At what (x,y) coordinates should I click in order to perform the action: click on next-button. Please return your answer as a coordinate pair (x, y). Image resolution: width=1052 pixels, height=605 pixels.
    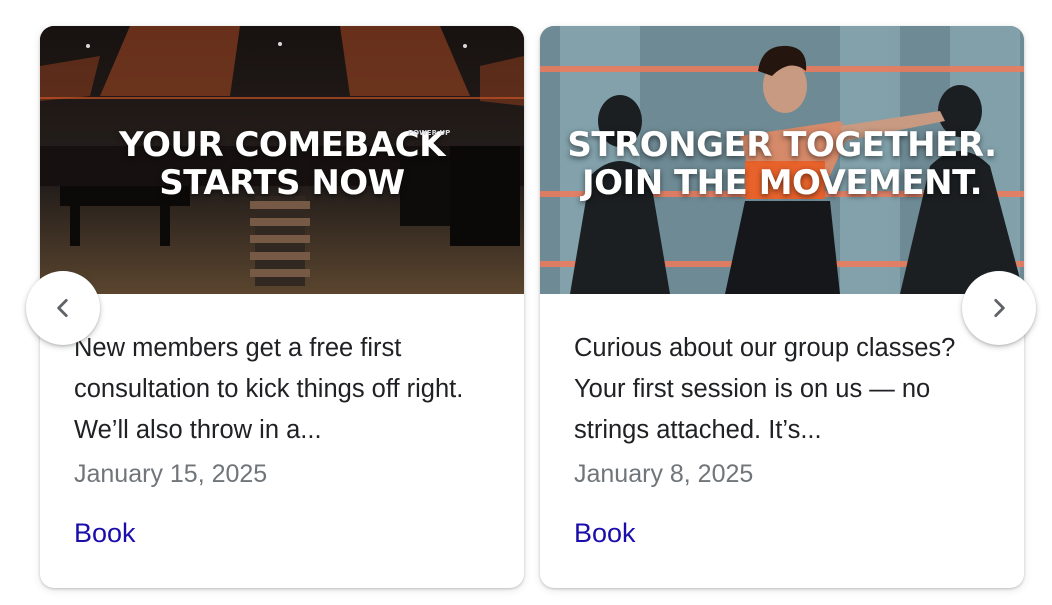
    Looking at the image, I should click on (999, 308).